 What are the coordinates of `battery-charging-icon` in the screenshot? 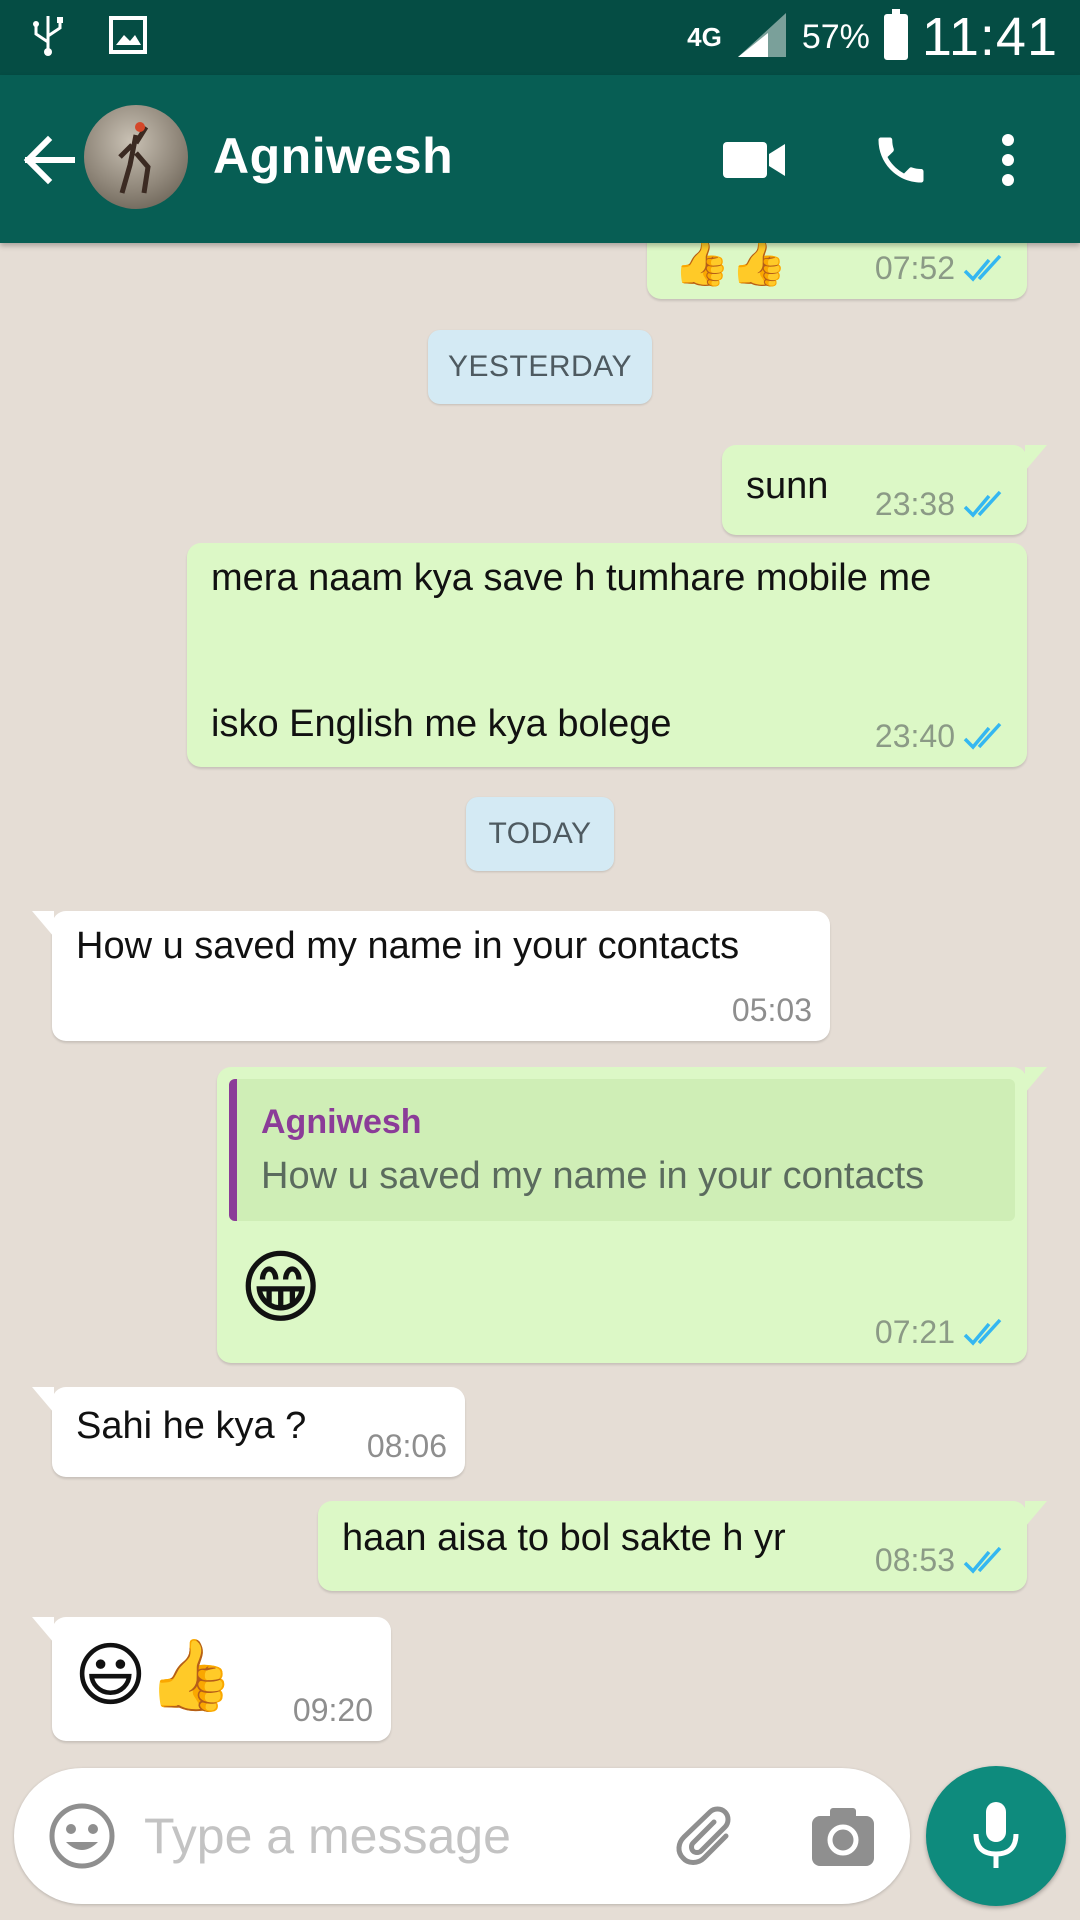 It's located at (895, 34).